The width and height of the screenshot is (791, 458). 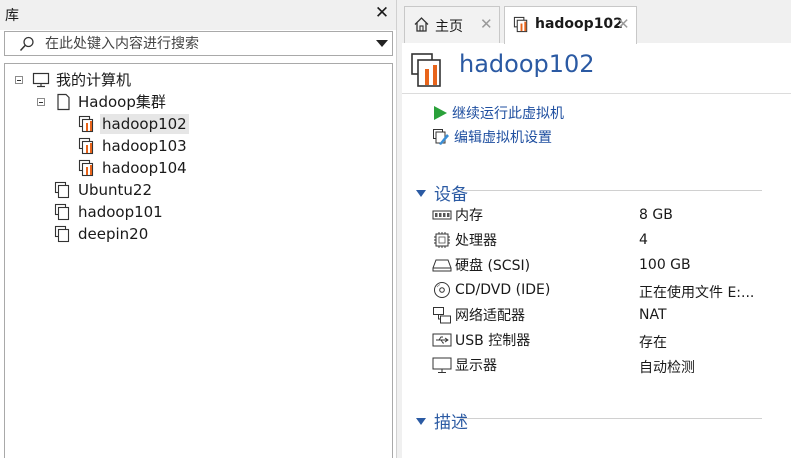 I want to click on tab-label: hadoop102, so click(x=579, y=24).